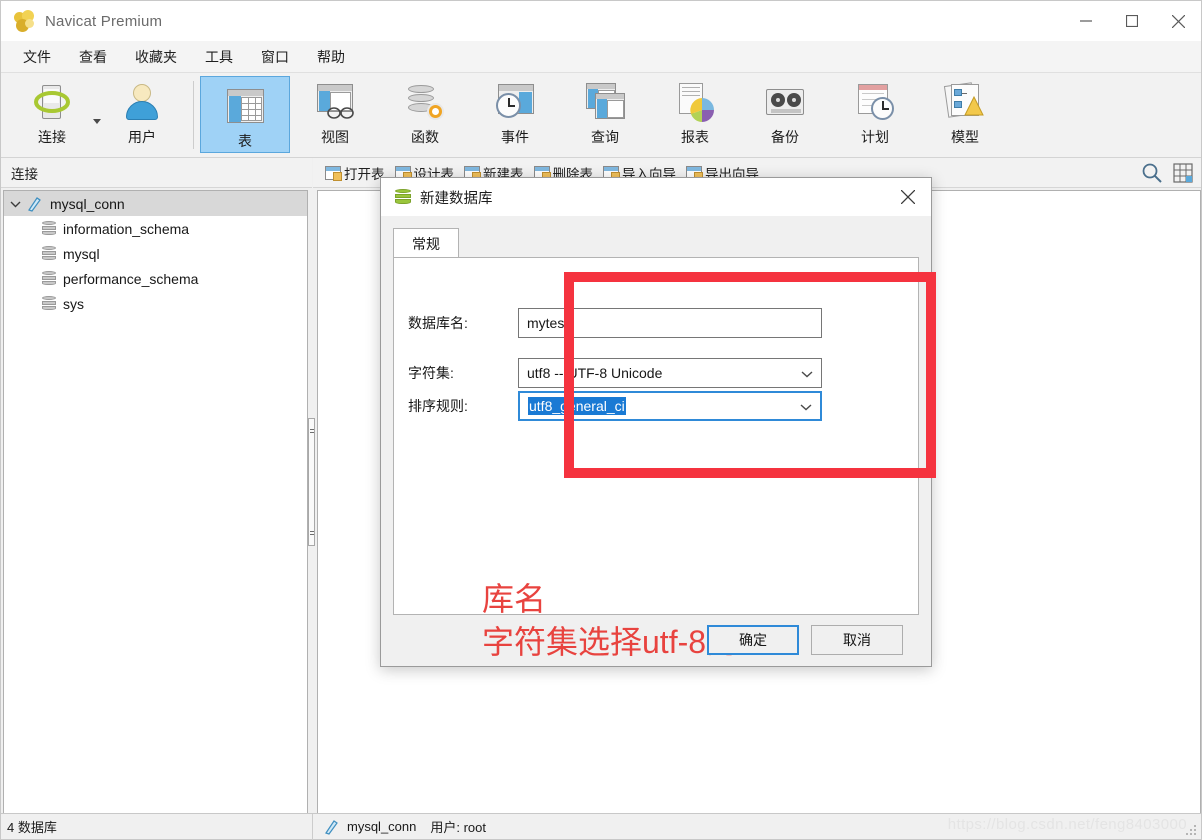 This screenshot has width=1202, height=840. I want to click on schedule-icon, so click(875, 103).